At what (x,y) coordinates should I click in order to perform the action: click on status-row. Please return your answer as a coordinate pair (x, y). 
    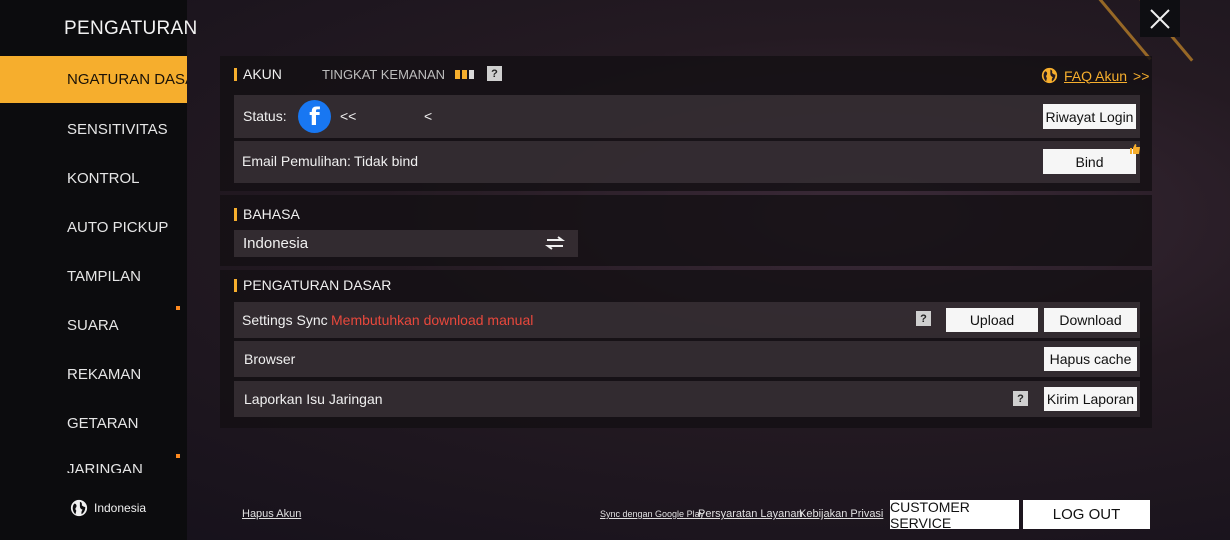
    Looking at the image, I should click on (687, 116).